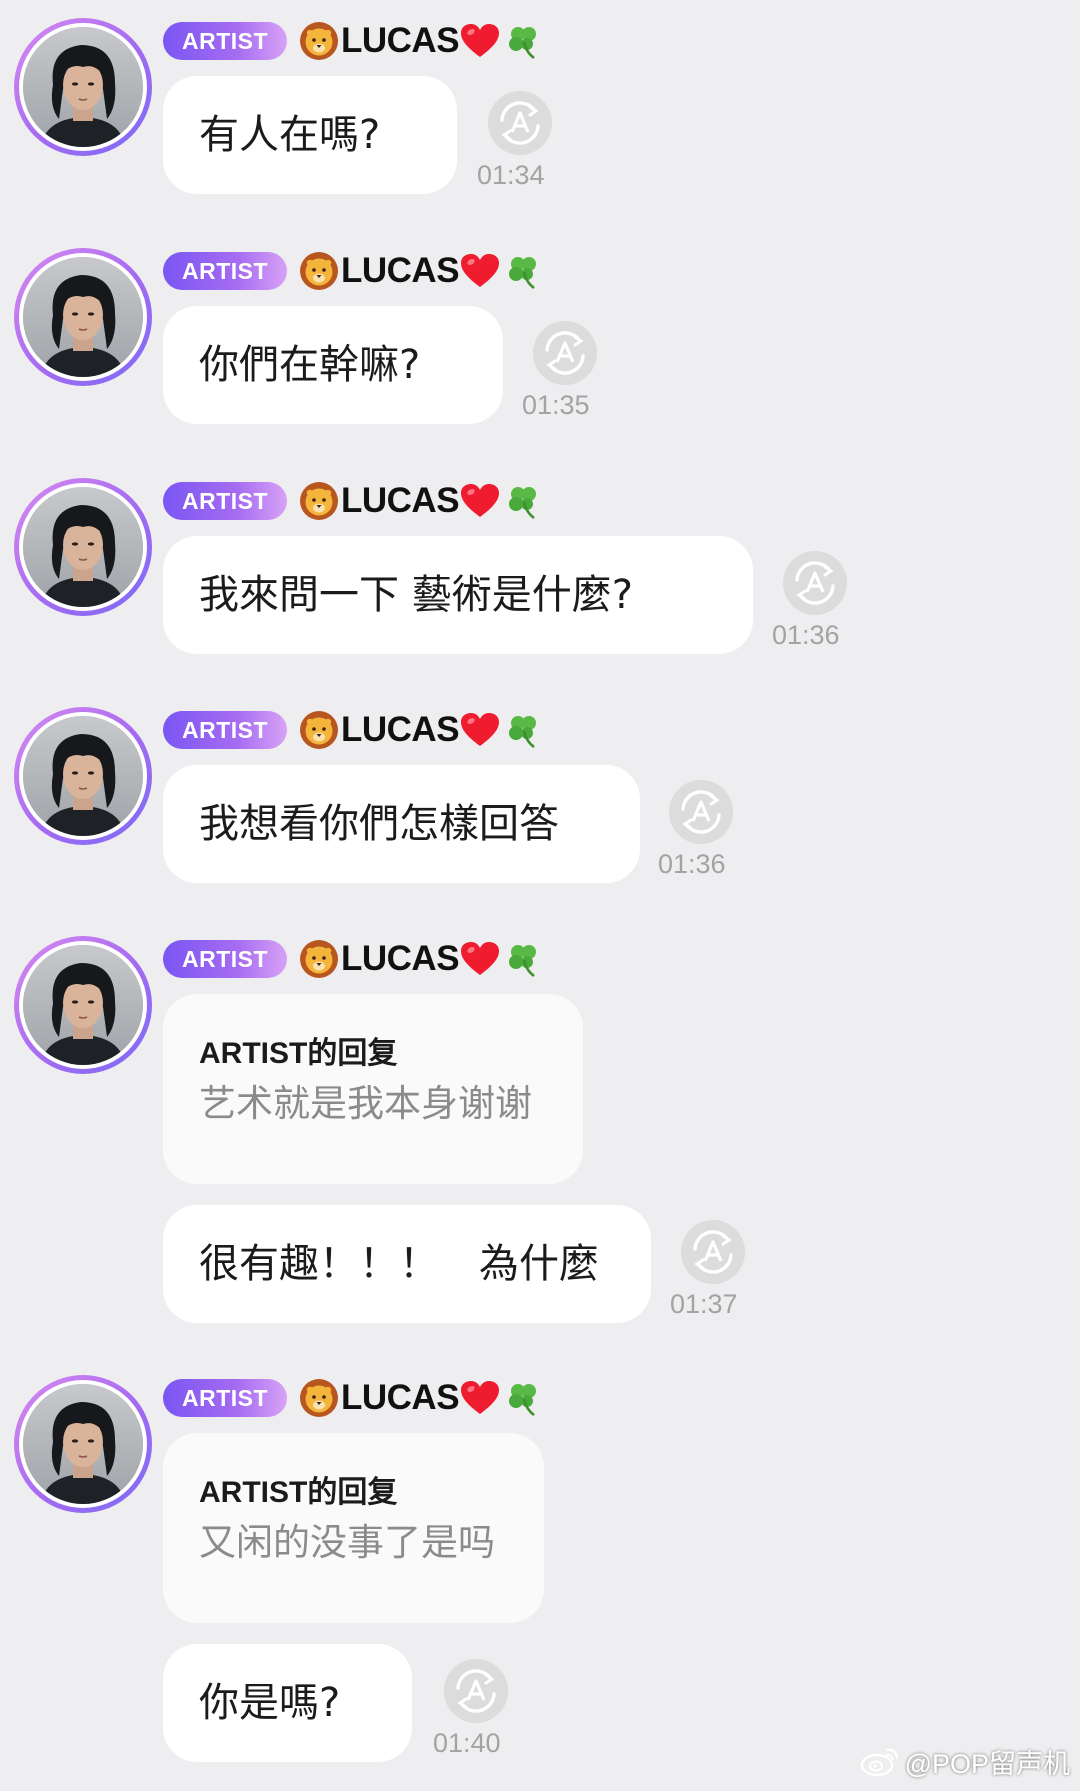  I want to click on message-bubble: 我想看你們怎樣回答, so click(401, 824).